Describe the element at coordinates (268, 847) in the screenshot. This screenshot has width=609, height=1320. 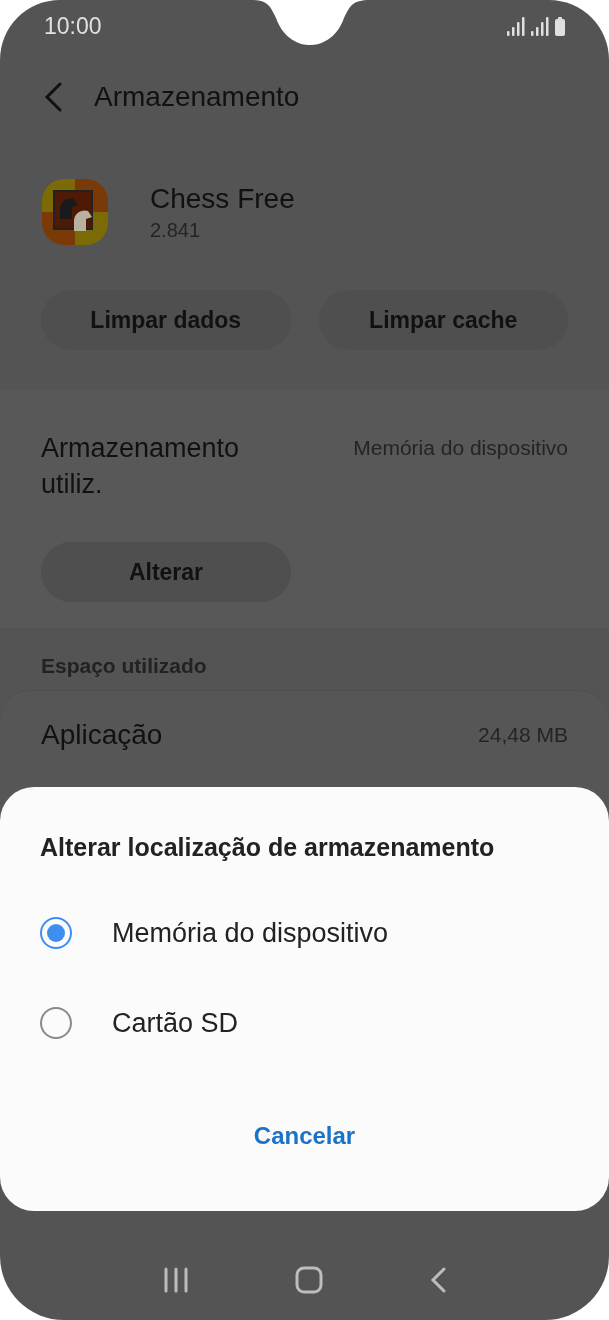
I see `dialog-title: Alterar localização de armazenamento` at that location.